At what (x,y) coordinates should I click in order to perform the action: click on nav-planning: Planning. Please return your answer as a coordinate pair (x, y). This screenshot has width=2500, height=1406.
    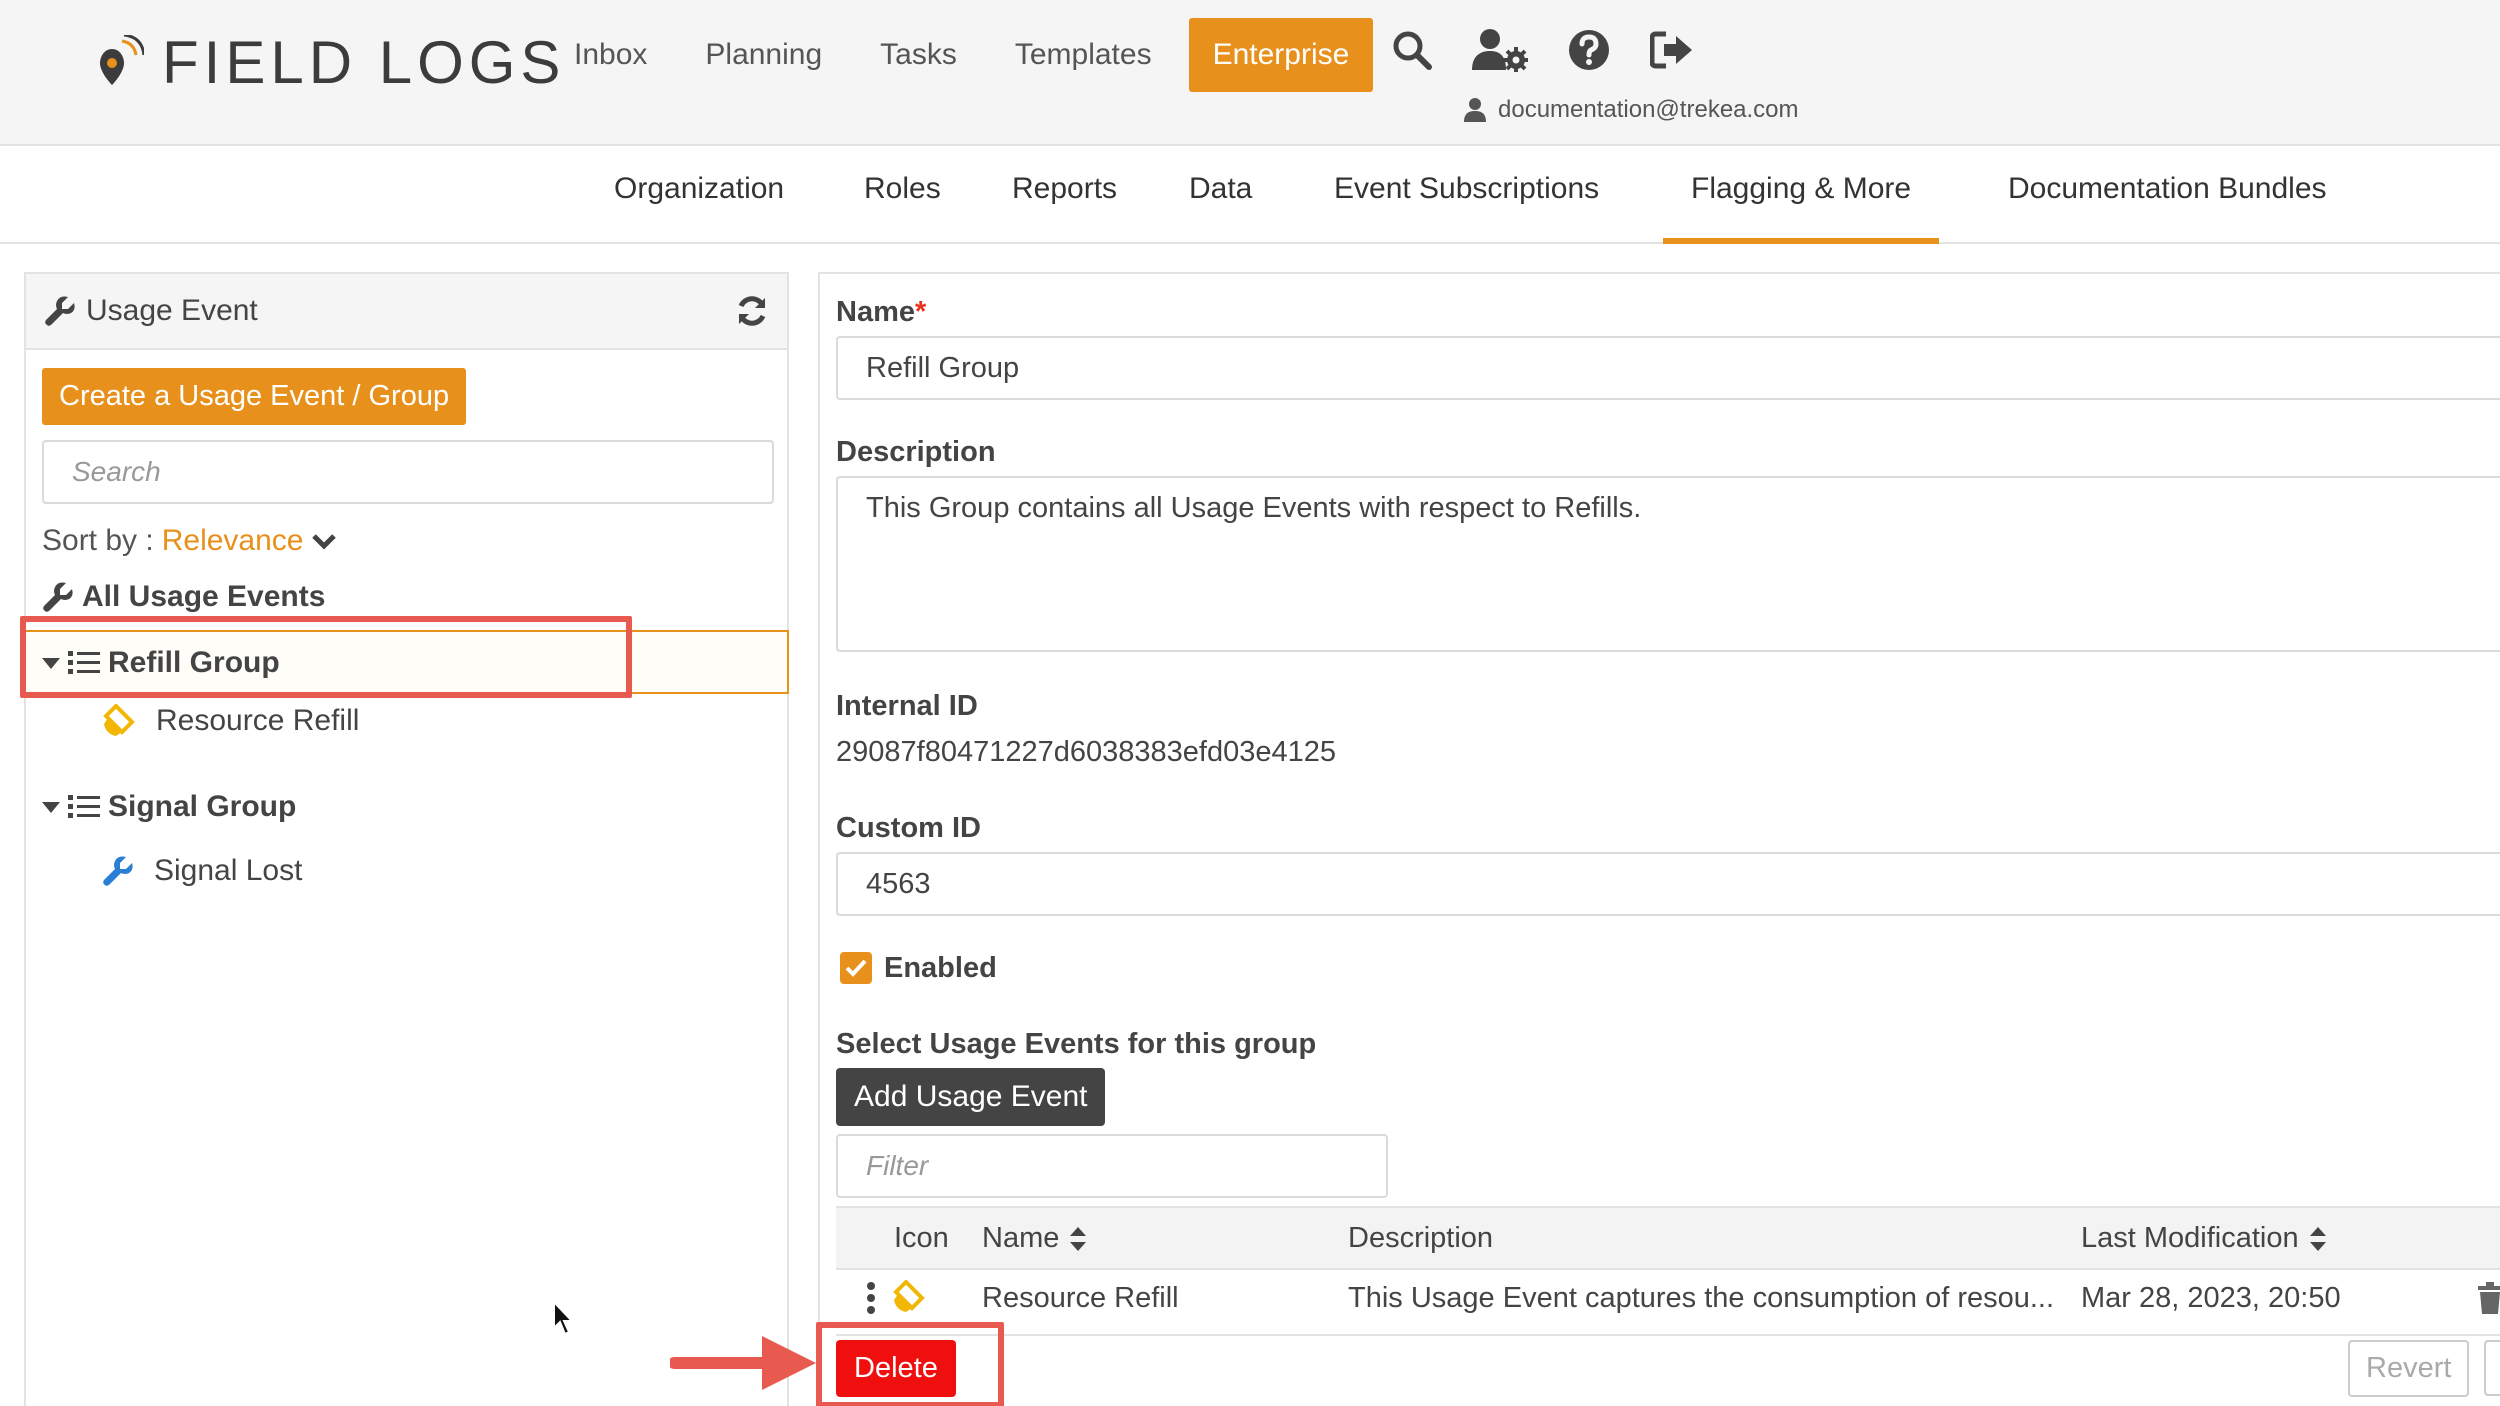
    Looking at the image, I should click on (763, 55).